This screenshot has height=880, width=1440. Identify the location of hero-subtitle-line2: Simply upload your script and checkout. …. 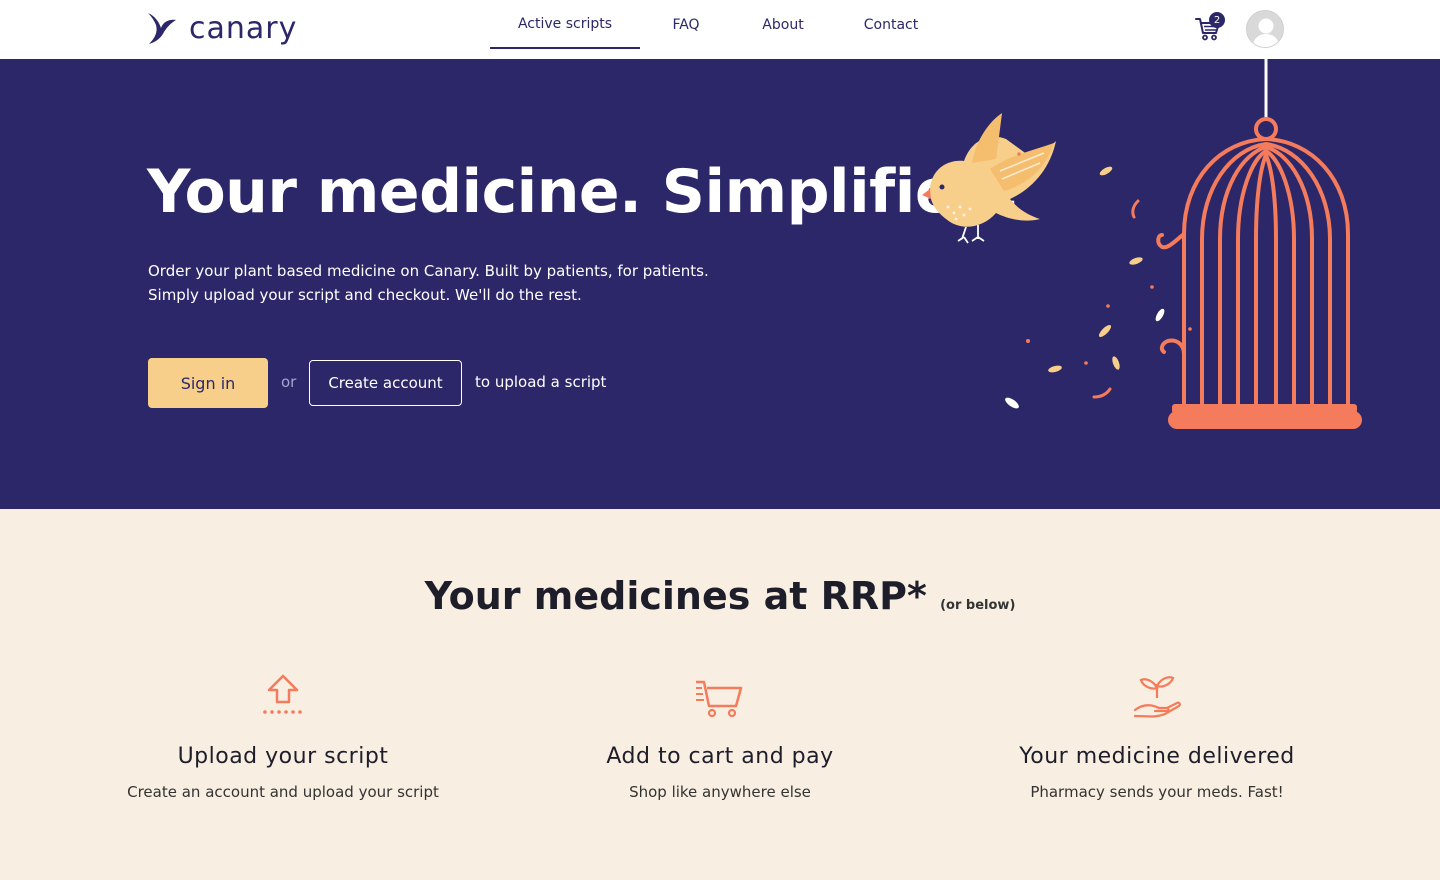
(365, 295).